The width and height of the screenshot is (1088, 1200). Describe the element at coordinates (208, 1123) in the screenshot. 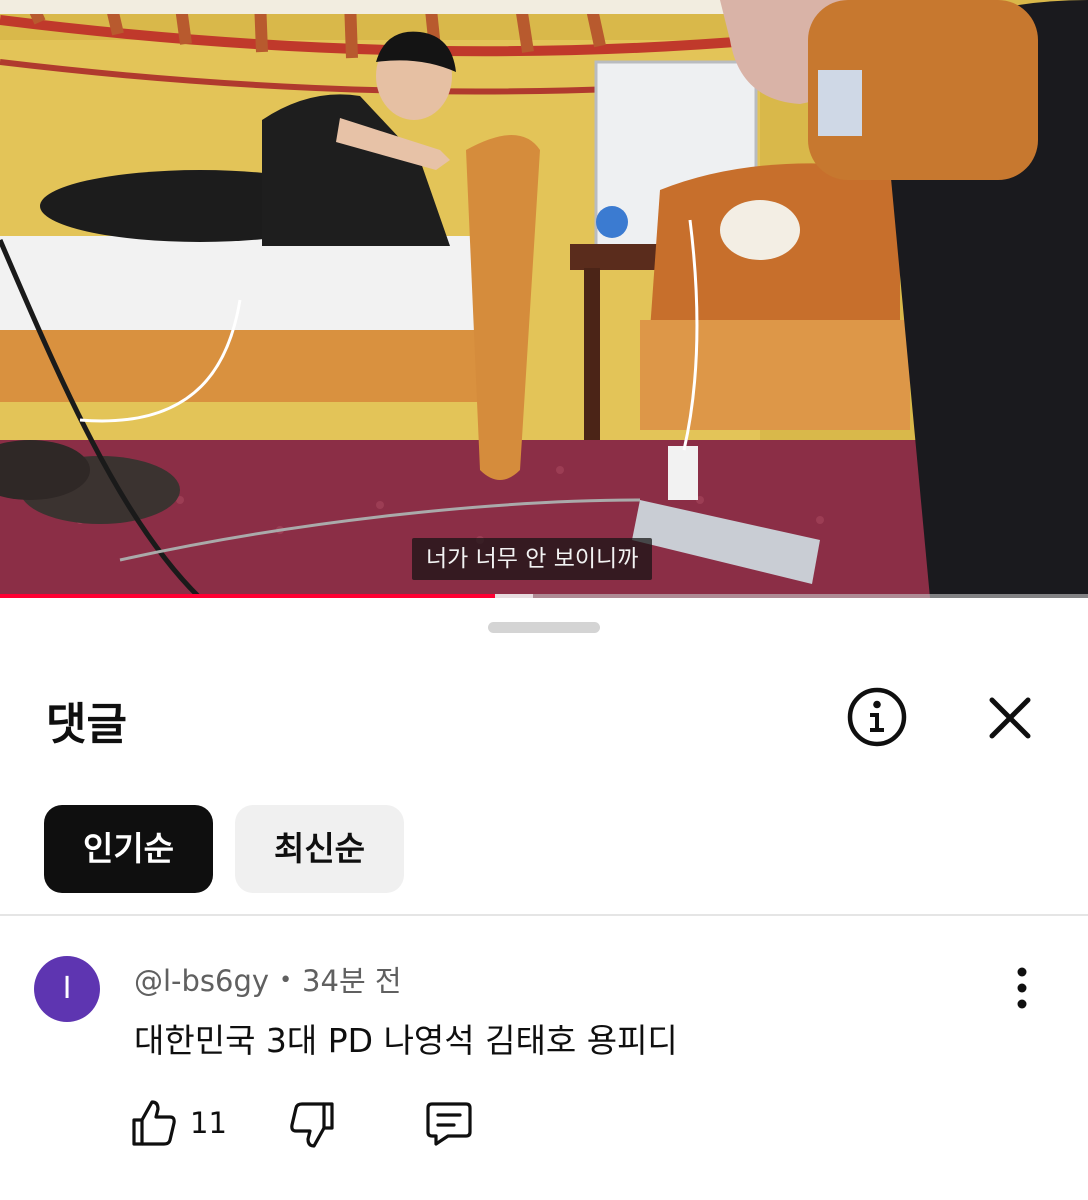

I see `like-count: 11` at that location.